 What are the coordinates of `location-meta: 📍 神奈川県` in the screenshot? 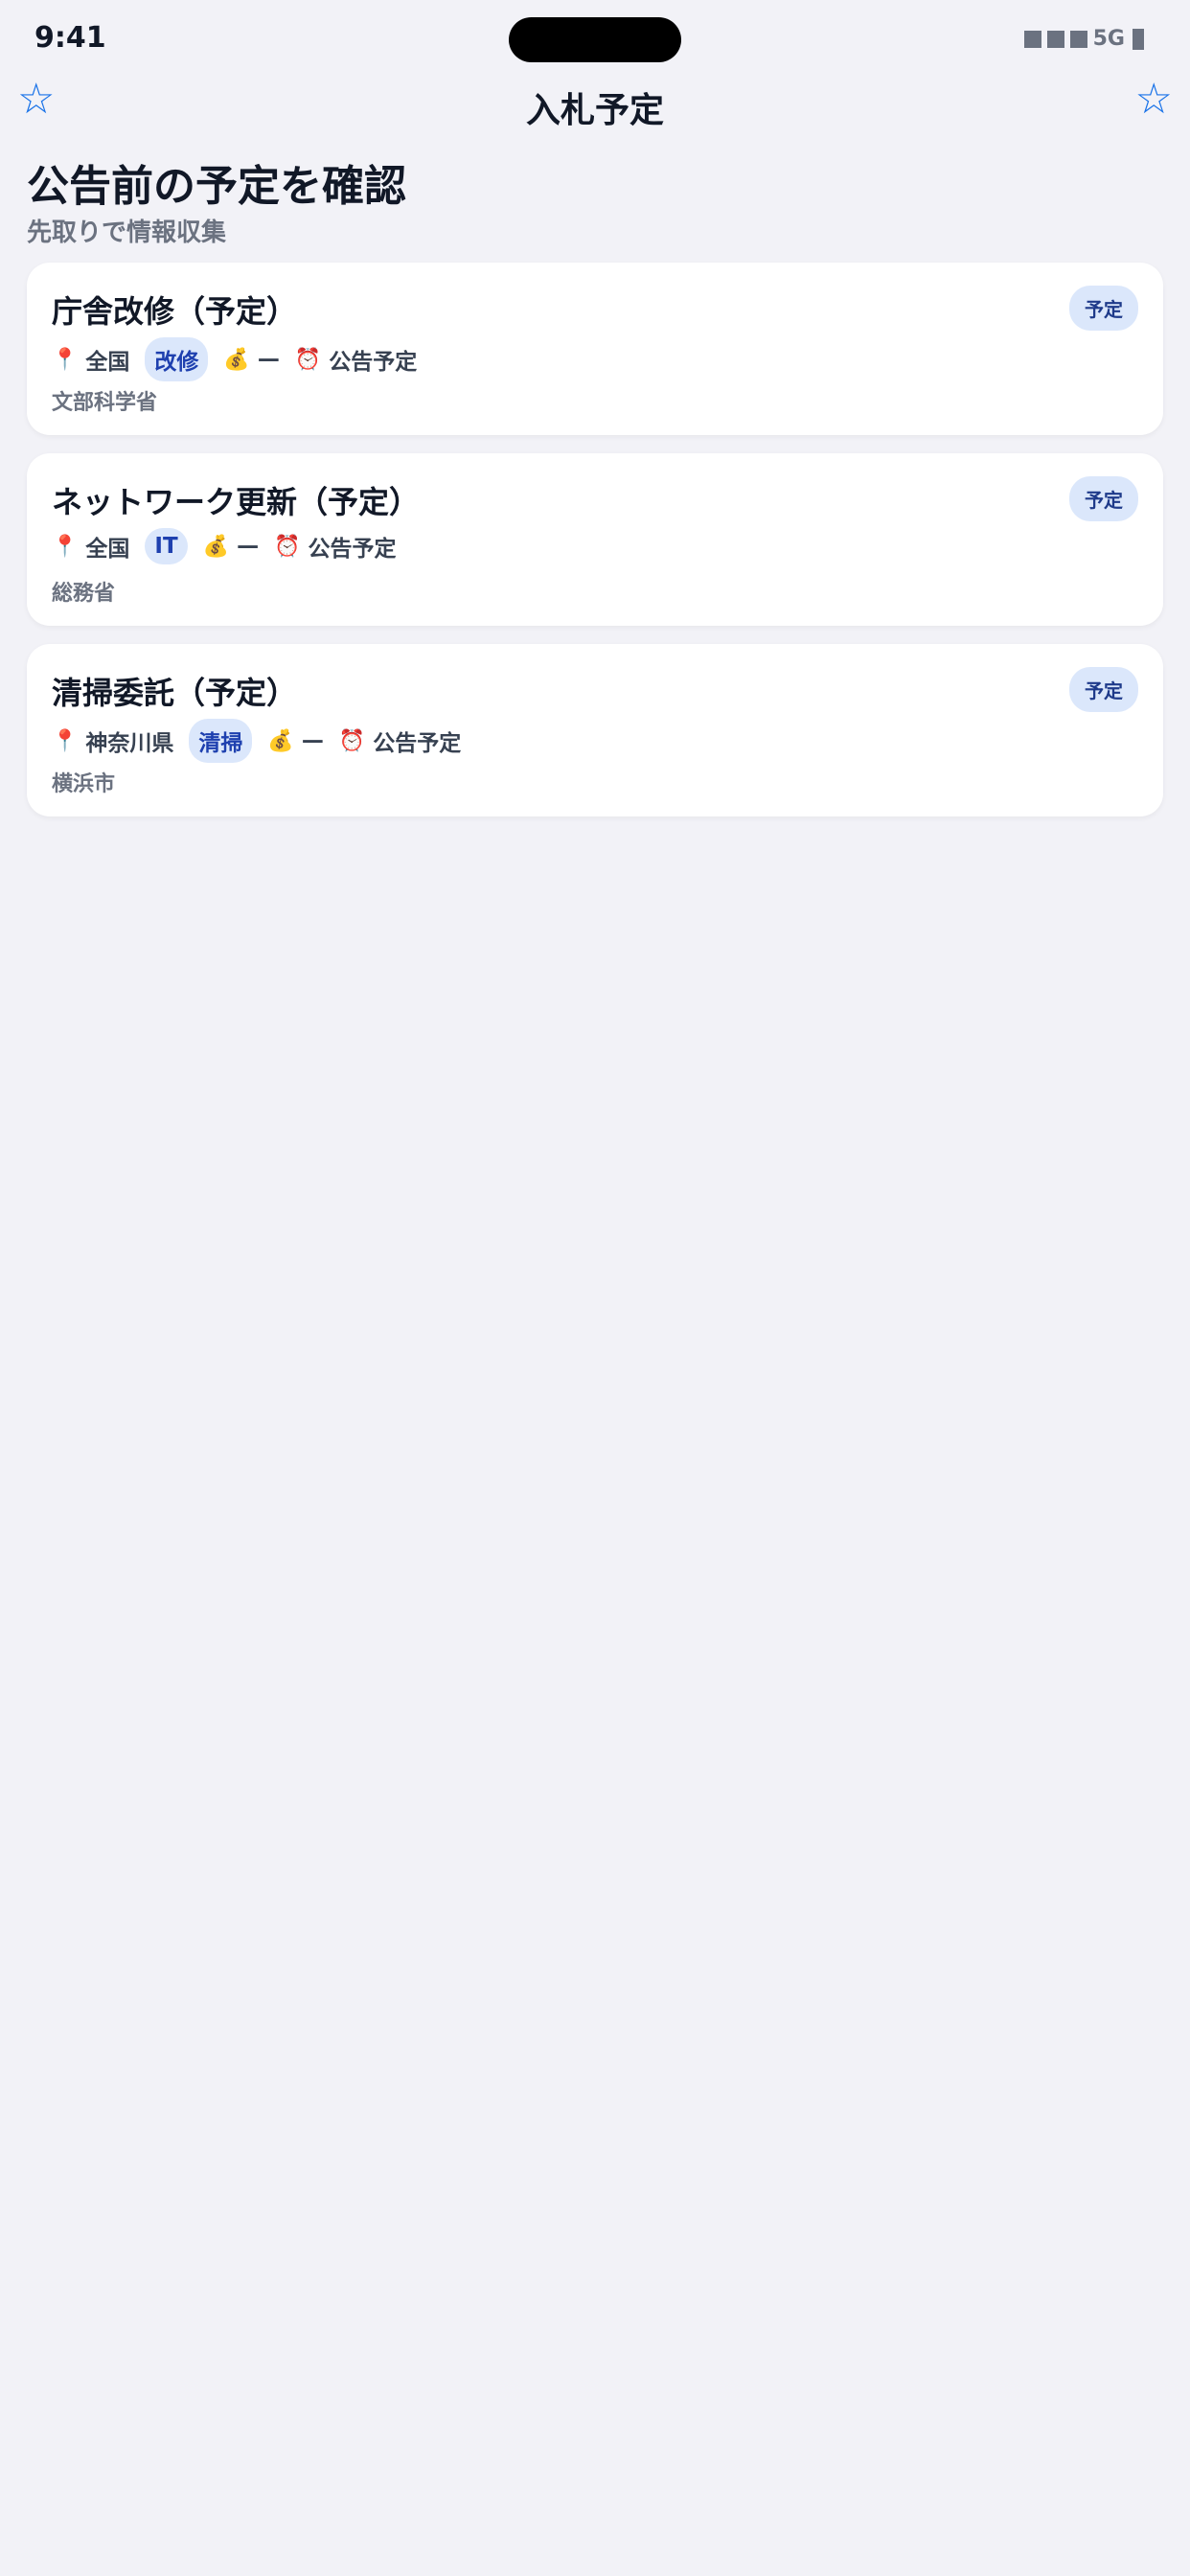 It's located at (113, 740).